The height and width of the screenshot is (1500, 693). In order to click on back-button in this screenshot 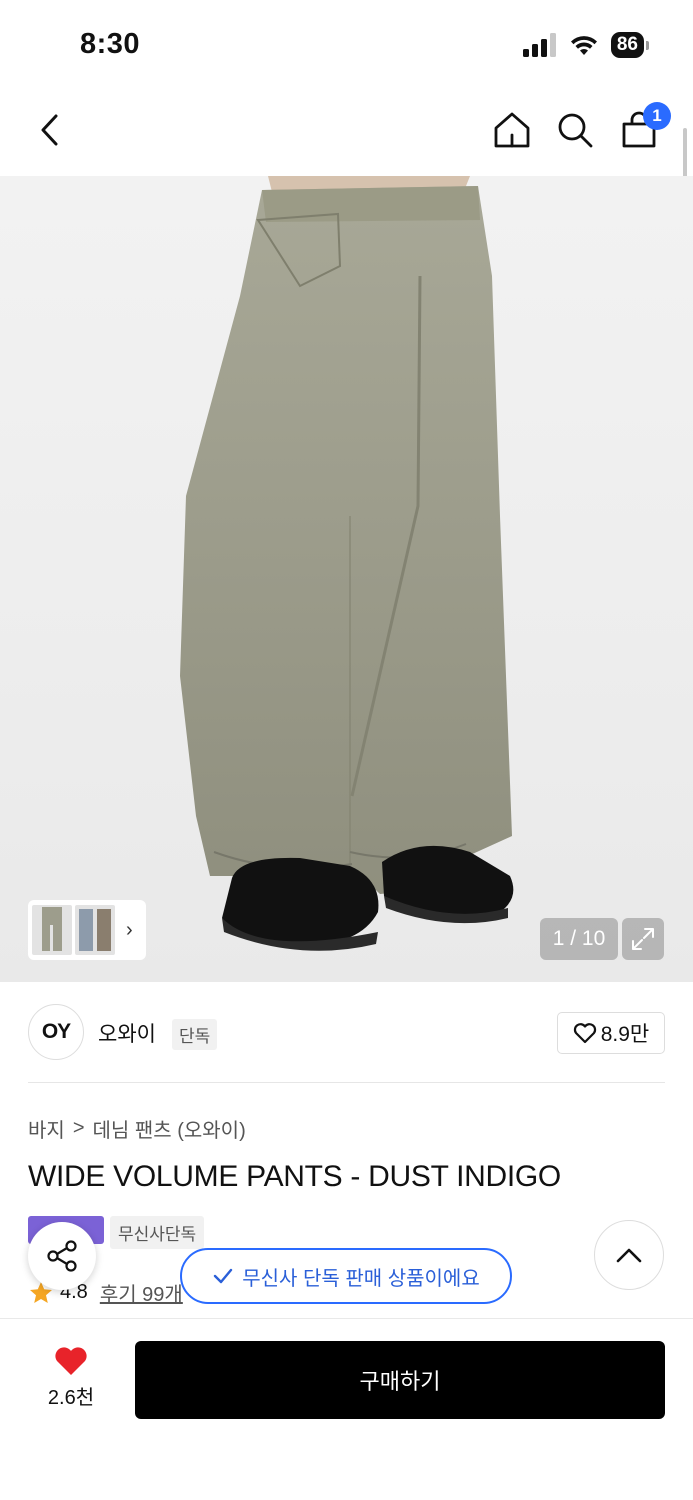, I will do `click(50, 130)`.